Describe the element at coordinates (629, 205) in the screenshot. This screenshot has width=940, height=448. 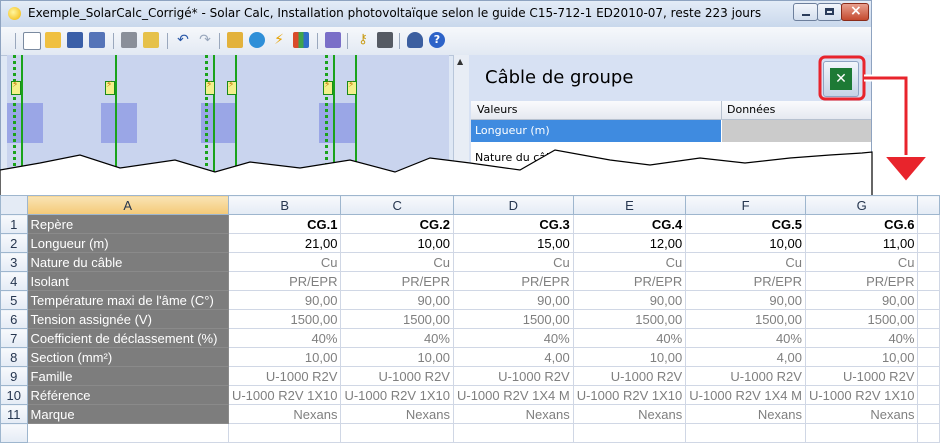
I see `column-header: E` at that location.